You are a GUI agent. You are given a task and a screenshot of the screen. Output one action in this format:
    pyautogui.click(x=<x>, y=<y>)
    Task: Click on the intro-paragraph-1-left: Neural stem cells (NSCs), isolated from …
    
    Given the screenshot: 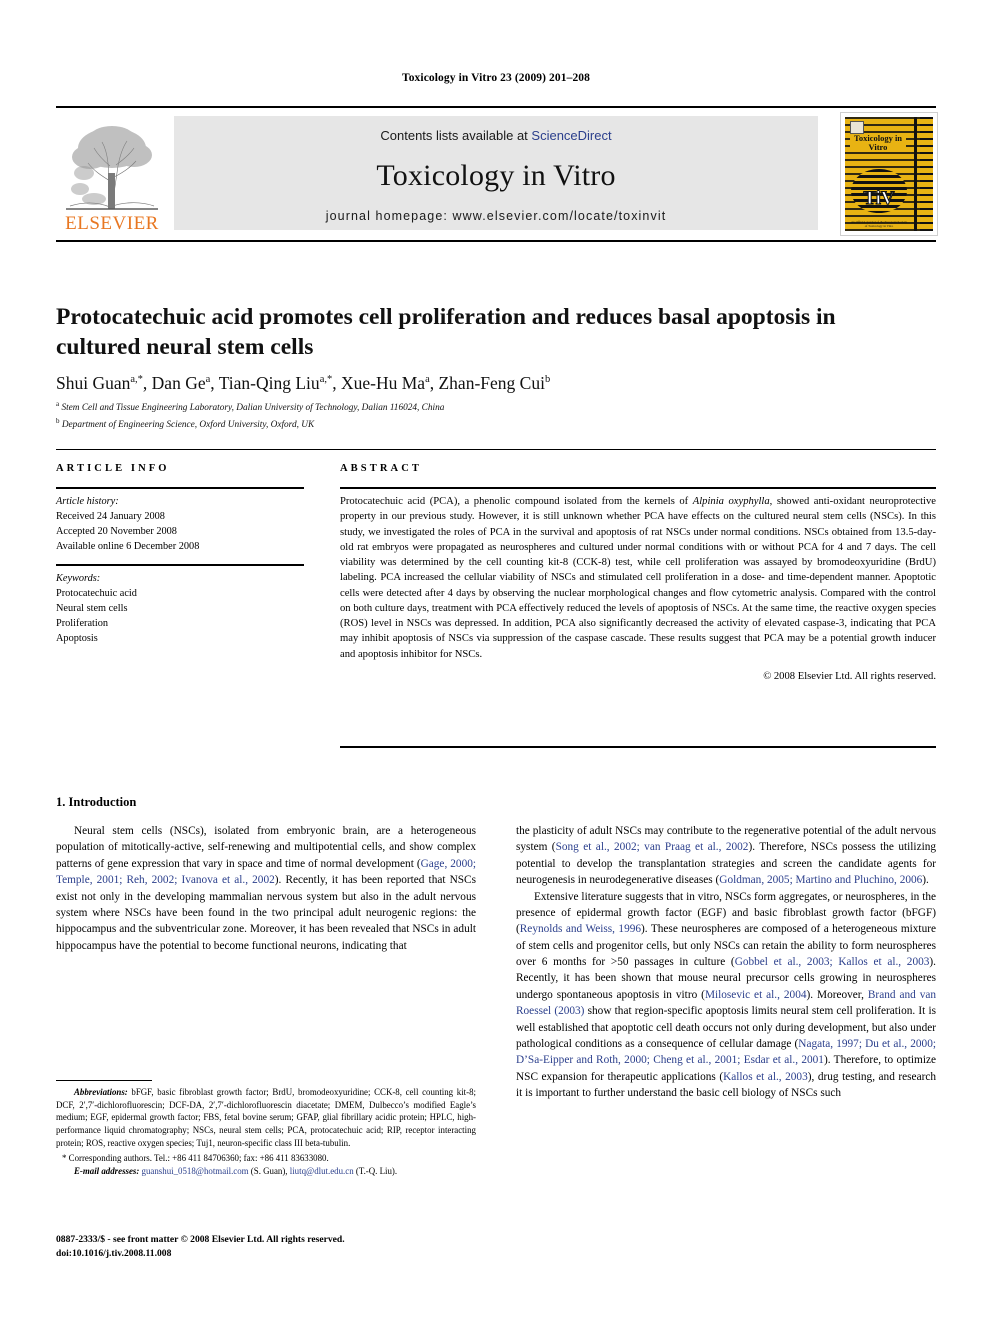 What is the action you would take?
    pyautogui.click(x=266, y=888)
    